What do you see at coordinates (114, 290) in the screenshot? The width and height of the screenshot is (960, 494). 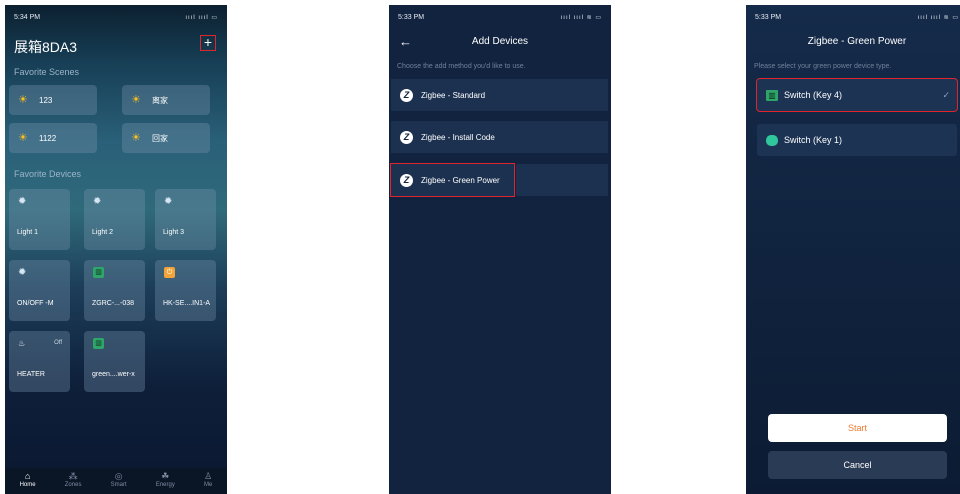 I see `device-card: ▥ ZGRC-...-038` at bounding box center [114, 290].